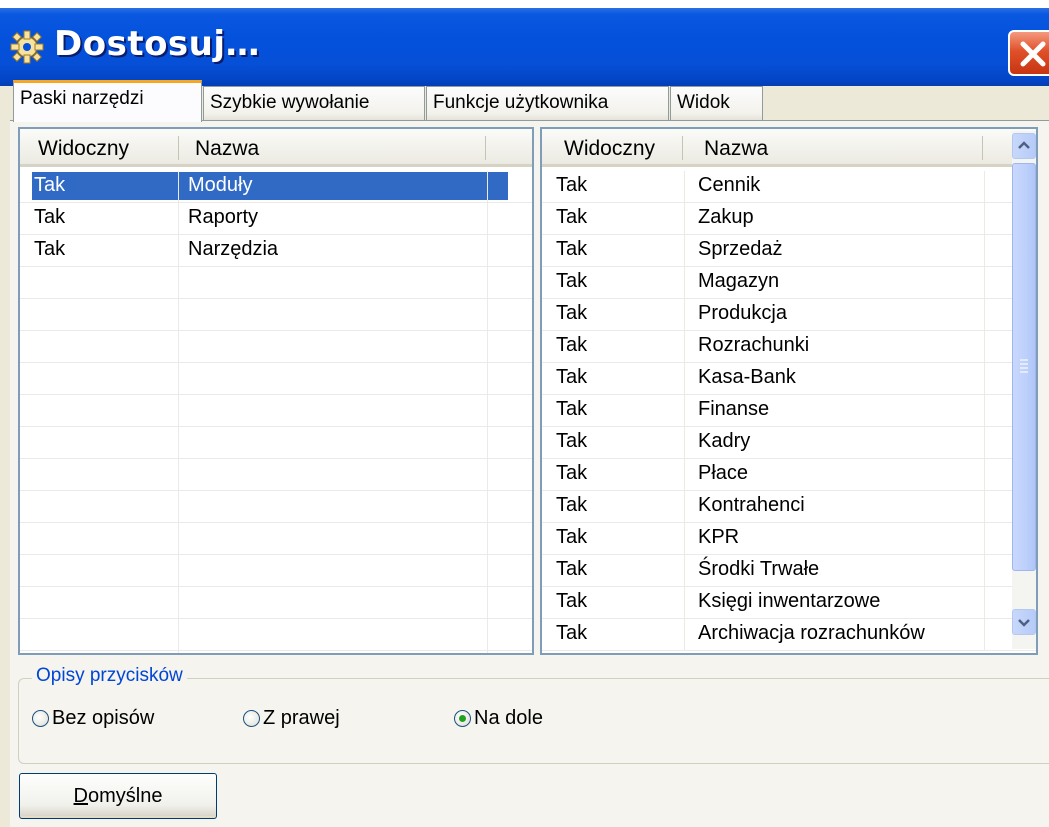 The image size is (1049, 827). What do you see at coordinates (547, 103) in the screenshot?
I see `tab-funkcje-uzytkownika: Funkcje użytkownika` at bounding box center [547, 103].